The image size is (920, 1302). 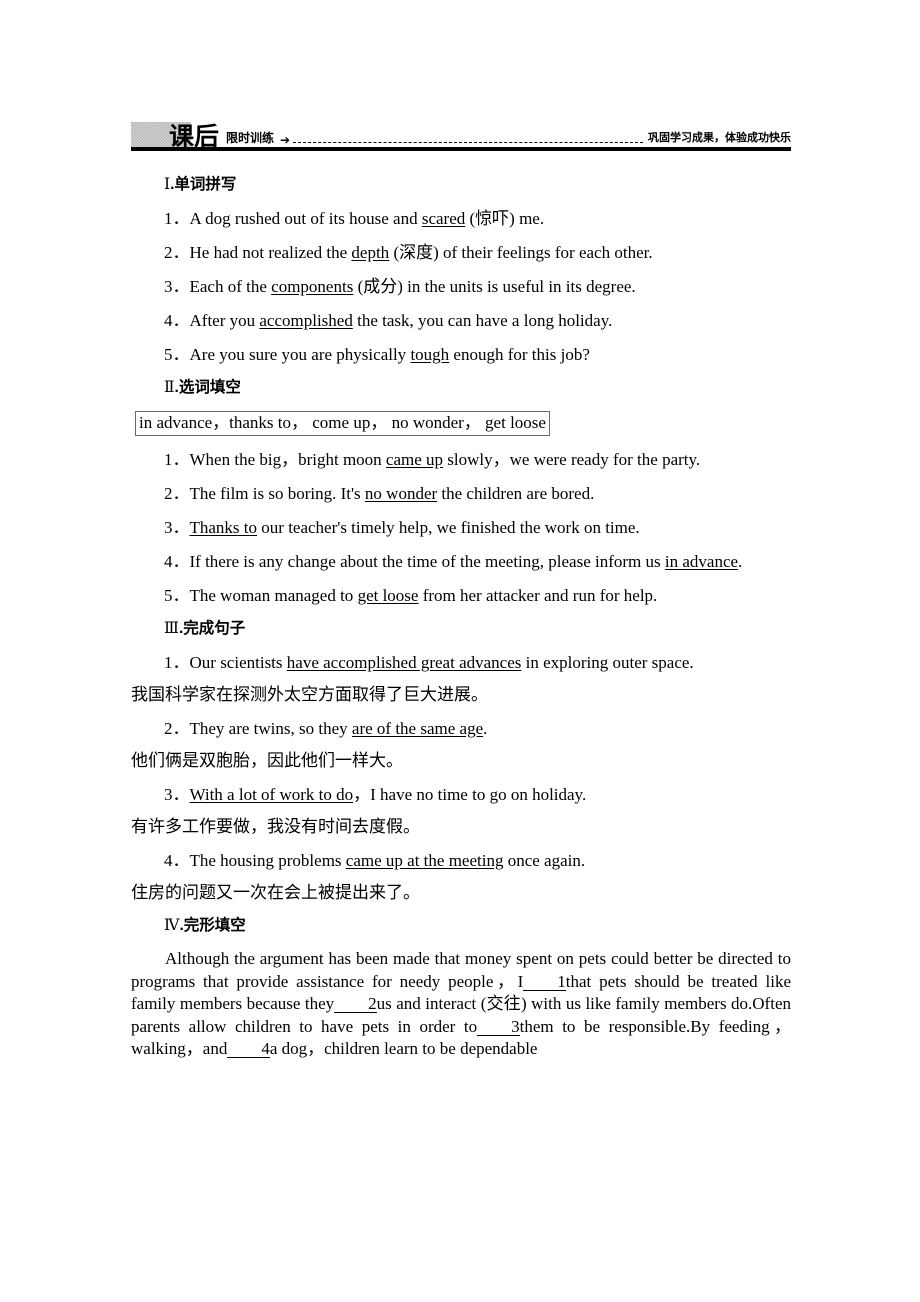 I want to click on section-heading-2: Ⅱ.选词填空, so click(x=477, y=388).